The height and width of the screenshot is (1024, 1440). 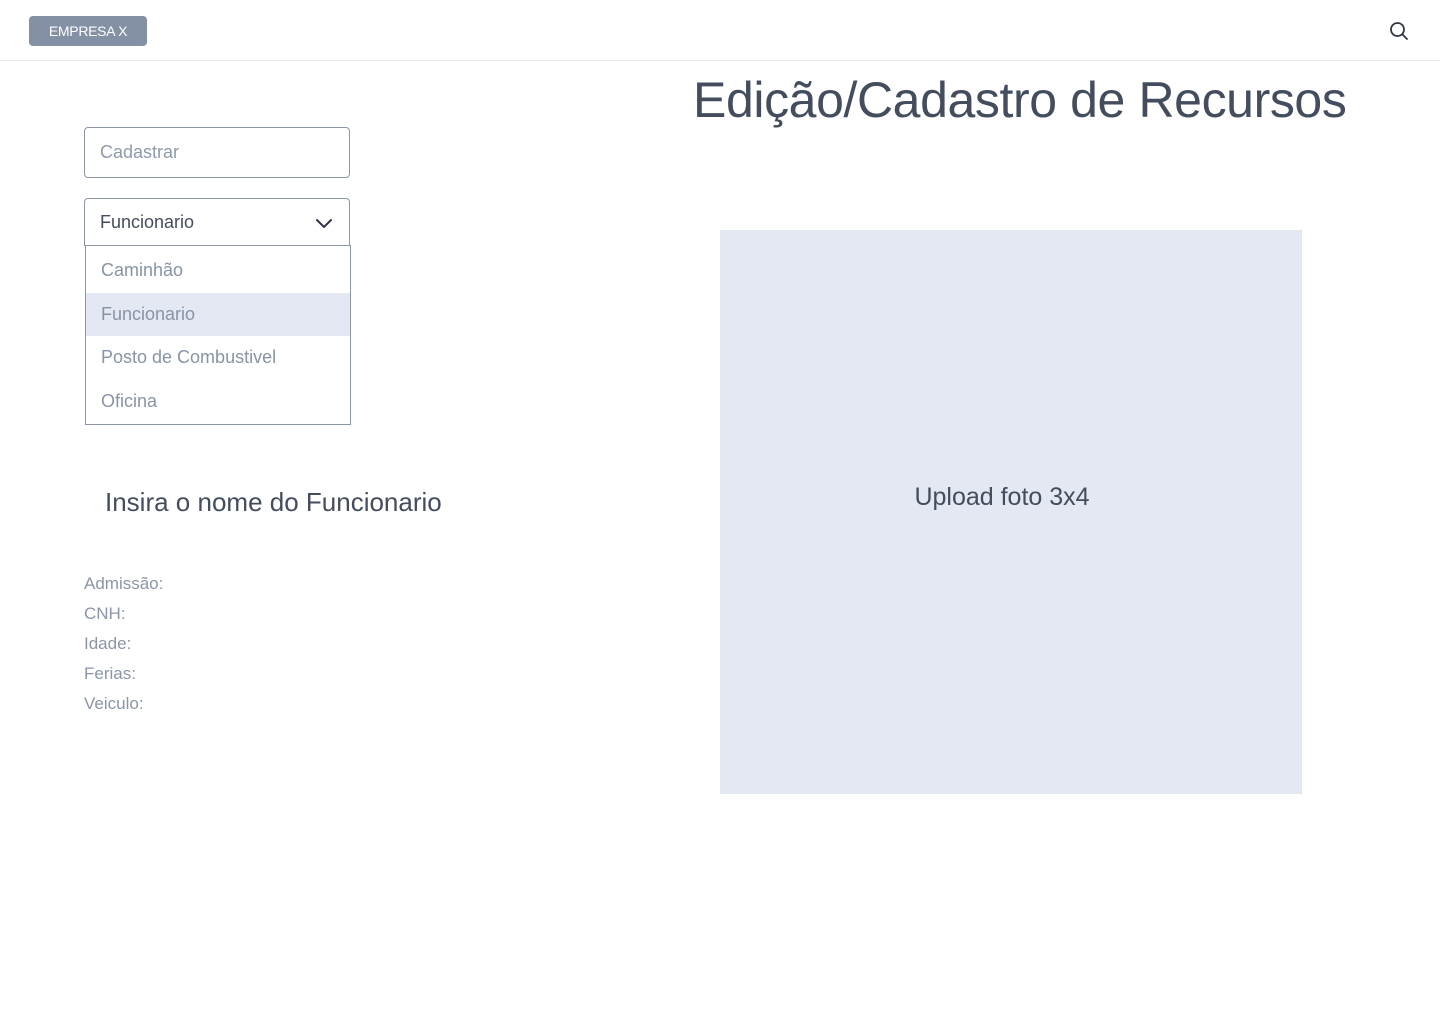 What do you see at coordinates (124, 583) in the screenshot?
I see `detail-admissao: Admissão:` at bounding box center [124, 583].